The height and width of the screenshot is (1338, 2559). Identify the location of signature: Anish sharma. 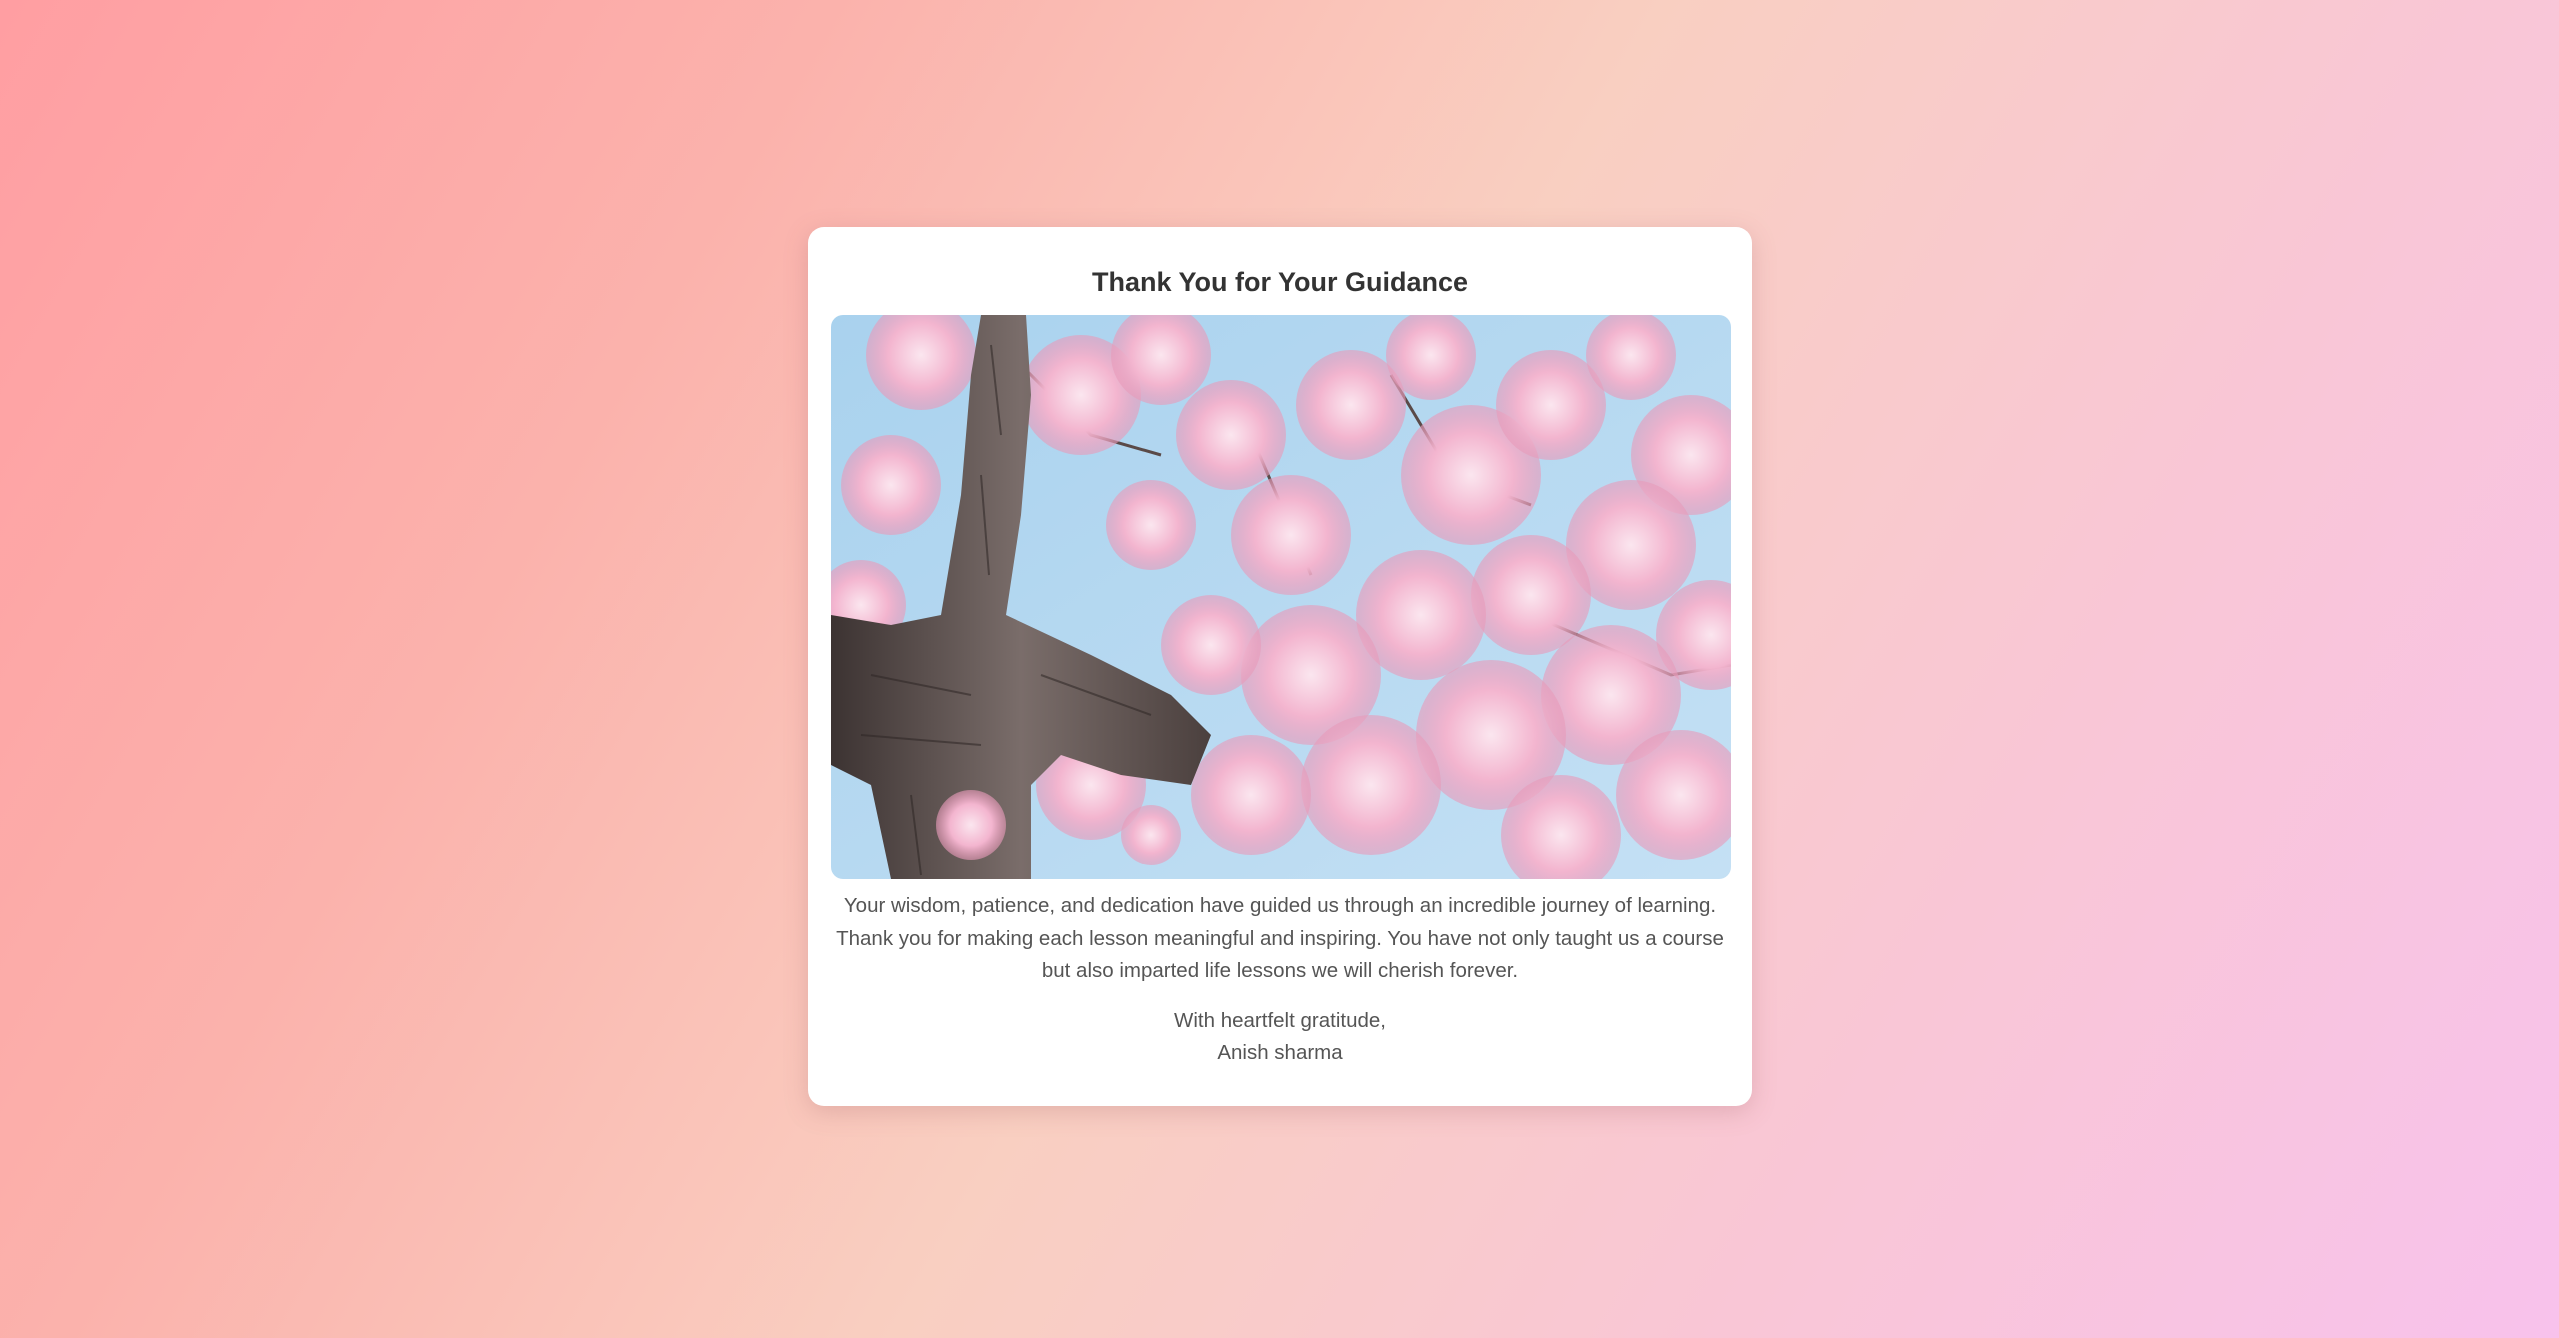
(1280, 1052).